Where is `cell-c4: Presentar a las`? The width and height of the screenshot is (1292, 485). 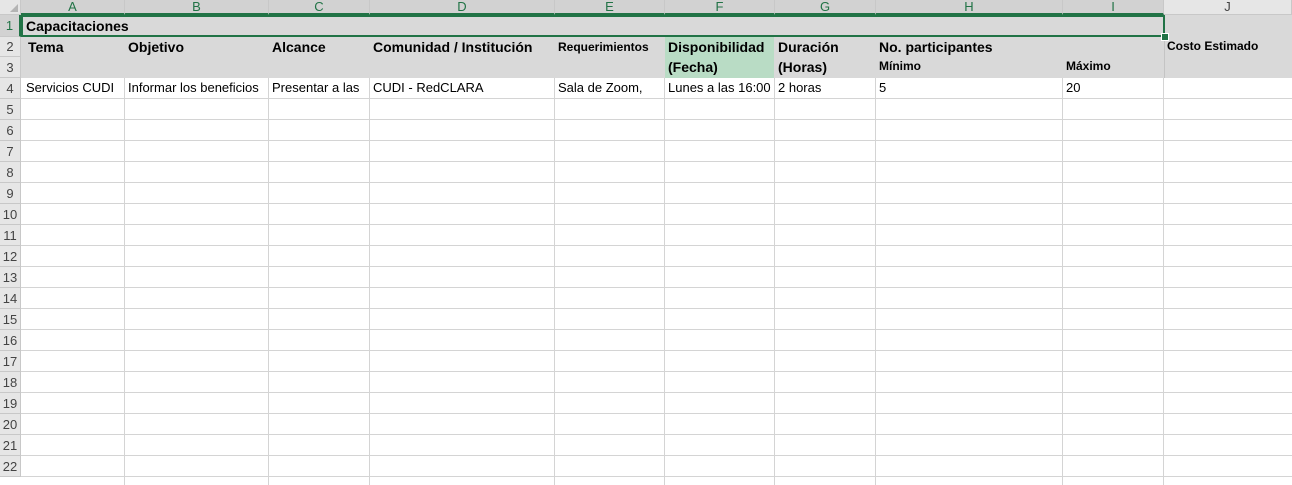 cell-c4: Presentar a las is located at coordinates (318, 88).